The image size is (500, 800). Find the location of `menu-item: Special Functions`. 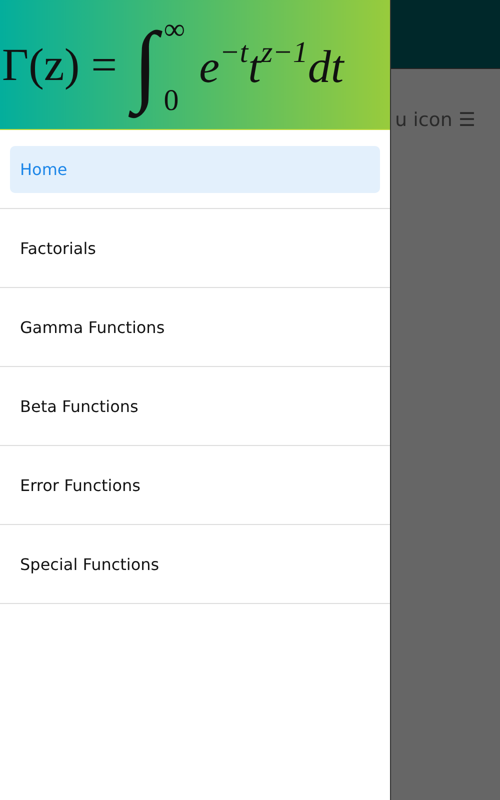

menu-item: Special Functions is located at coordinates (195, 564).